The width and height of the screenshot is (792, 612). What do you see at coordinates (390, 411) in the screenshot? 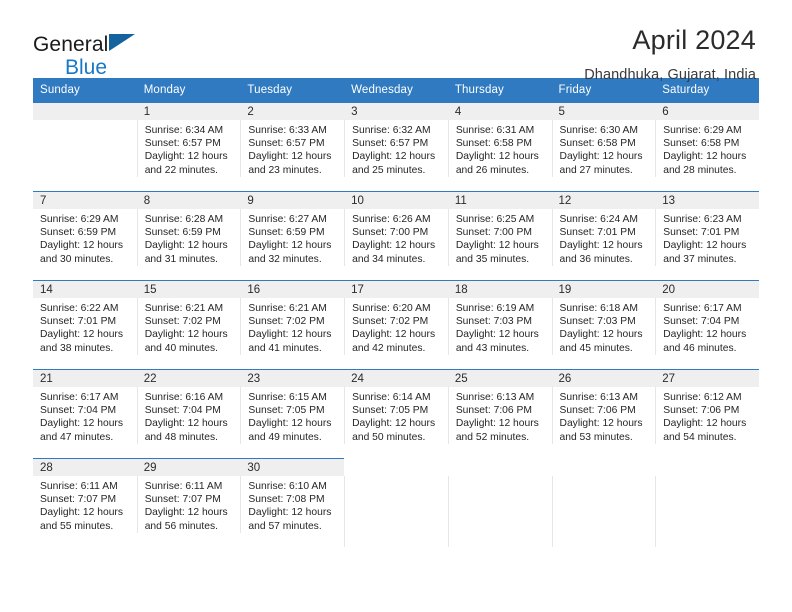
I see `sunset-text: Sunset: 7:05 PM` at bounding box center [390, 411].